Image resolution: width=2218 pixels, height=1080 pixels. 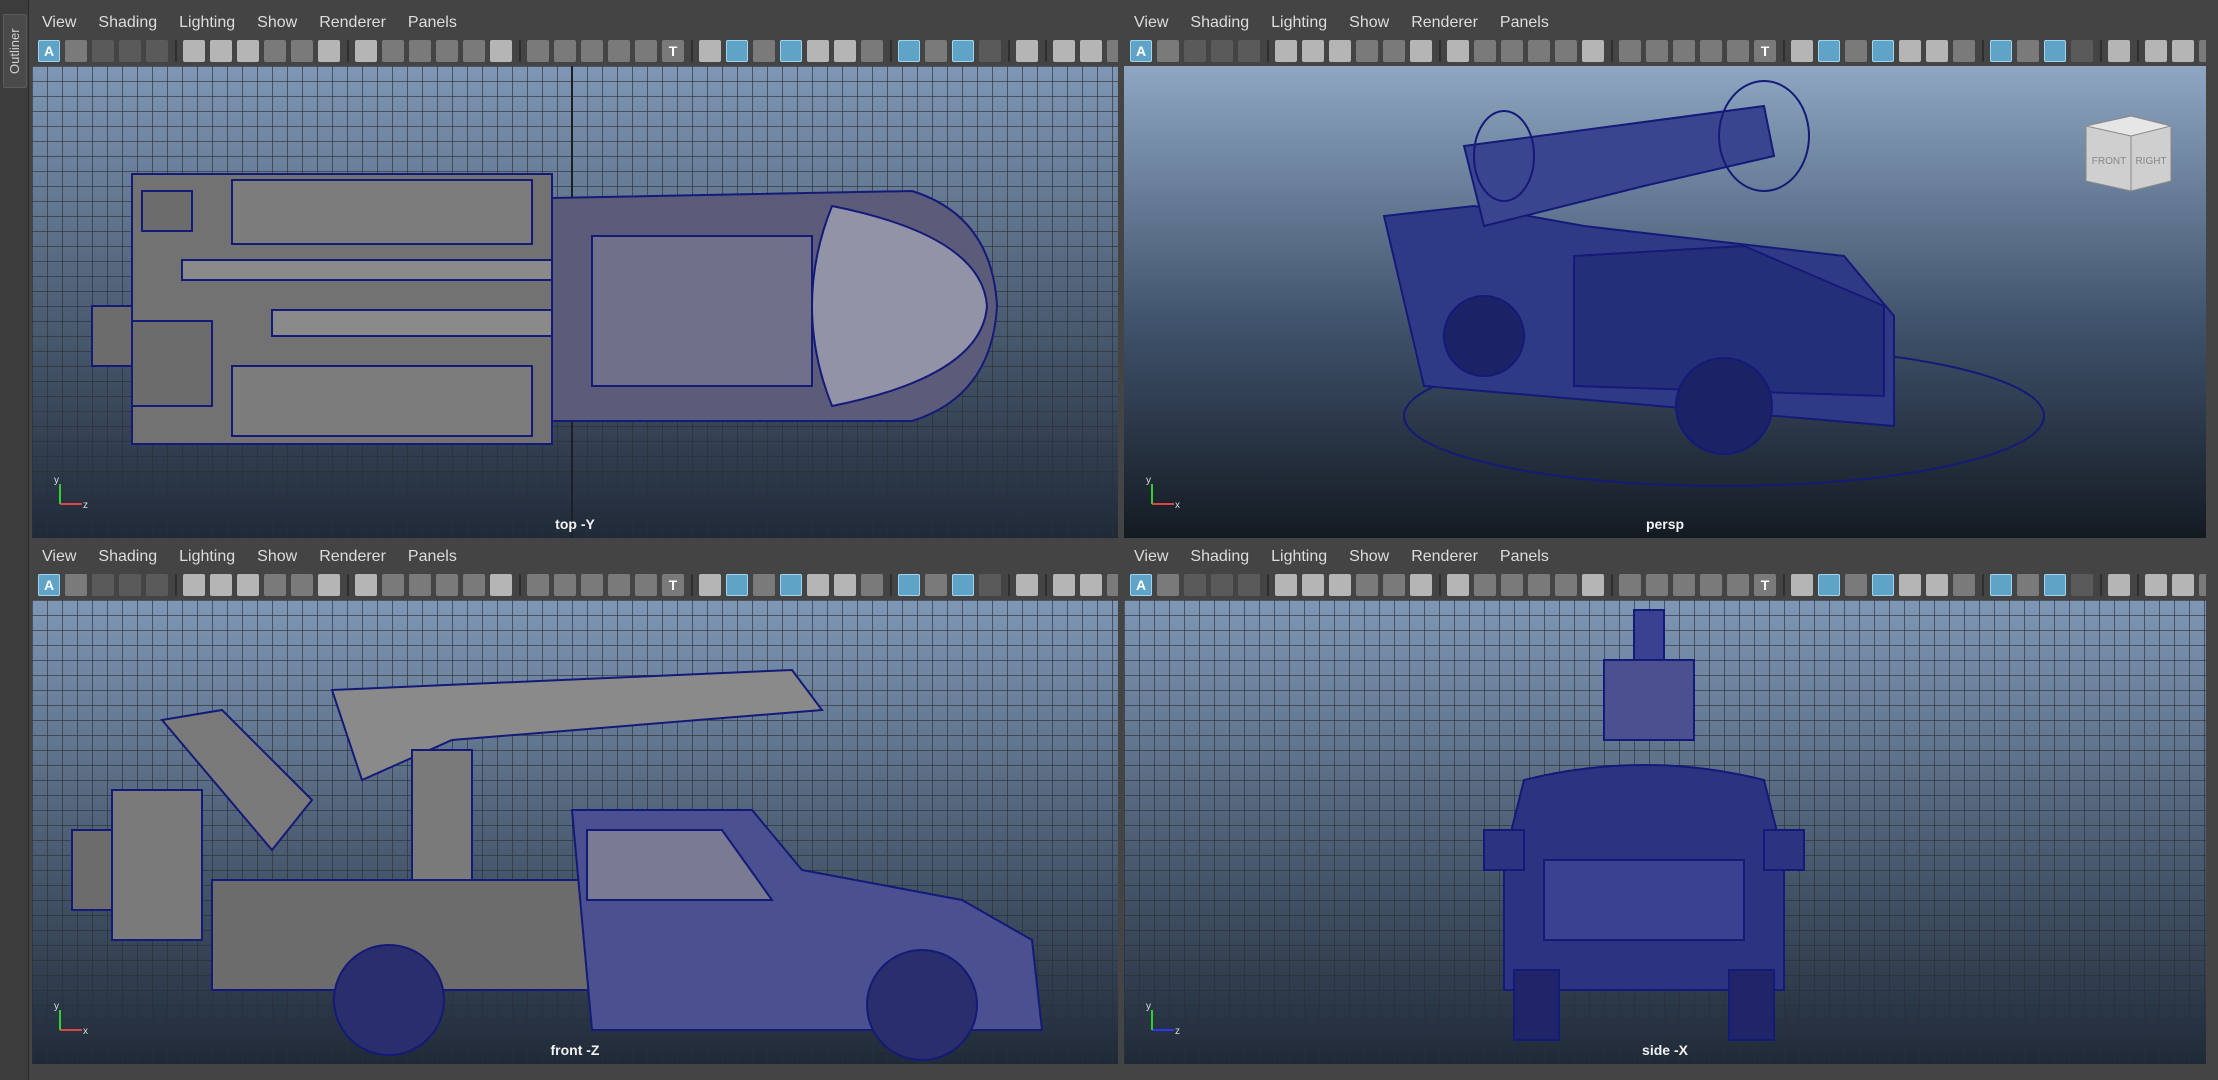 I want to click on menu-shading: Shading, so click(x=1219, y=23).